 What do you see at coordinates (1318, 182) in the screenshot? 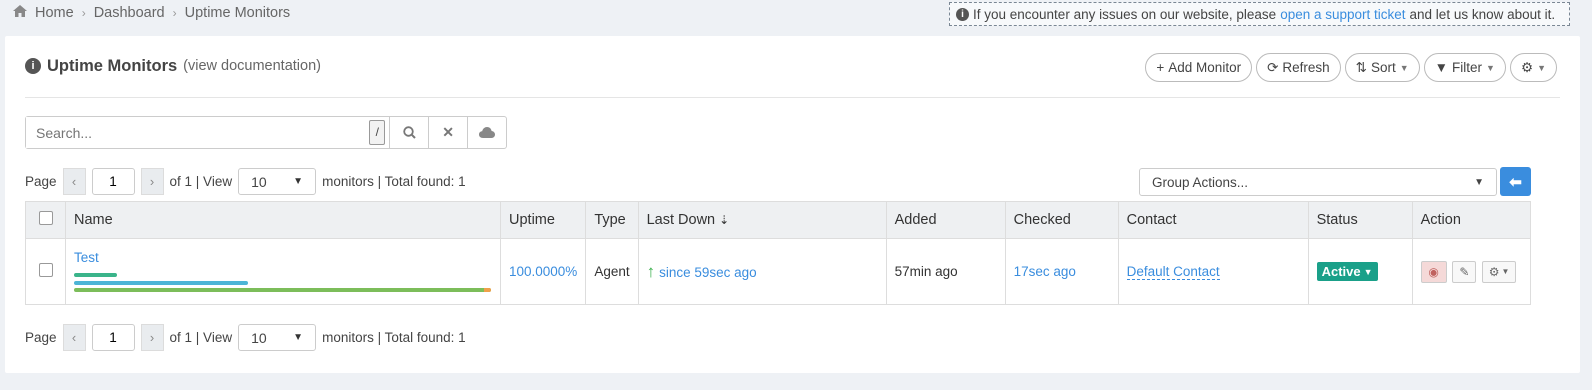
I see `group-actions-select: Group Actions... ▼` at bounding box center [1318, 182].